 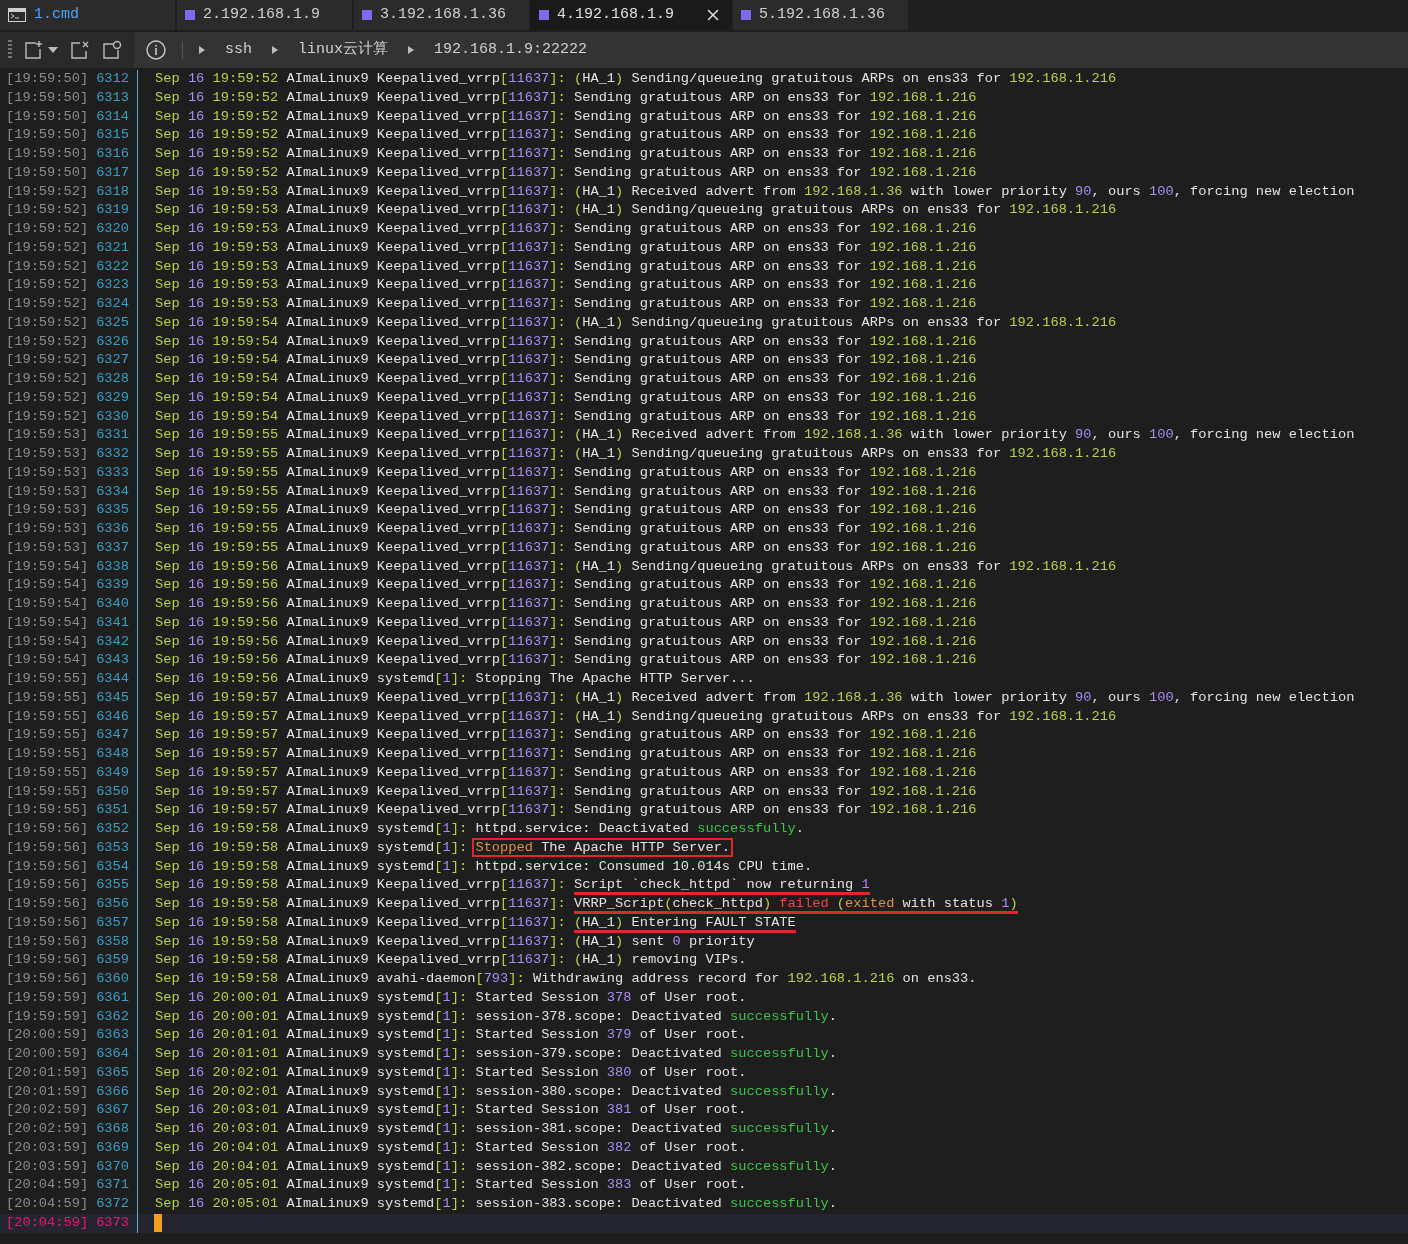 I want to click on log-message: Sep 16 20:00:01 AImaLinux9 systemd[1]: session-378.scope: Deactivated successfully., so click(x=496, y=1016).